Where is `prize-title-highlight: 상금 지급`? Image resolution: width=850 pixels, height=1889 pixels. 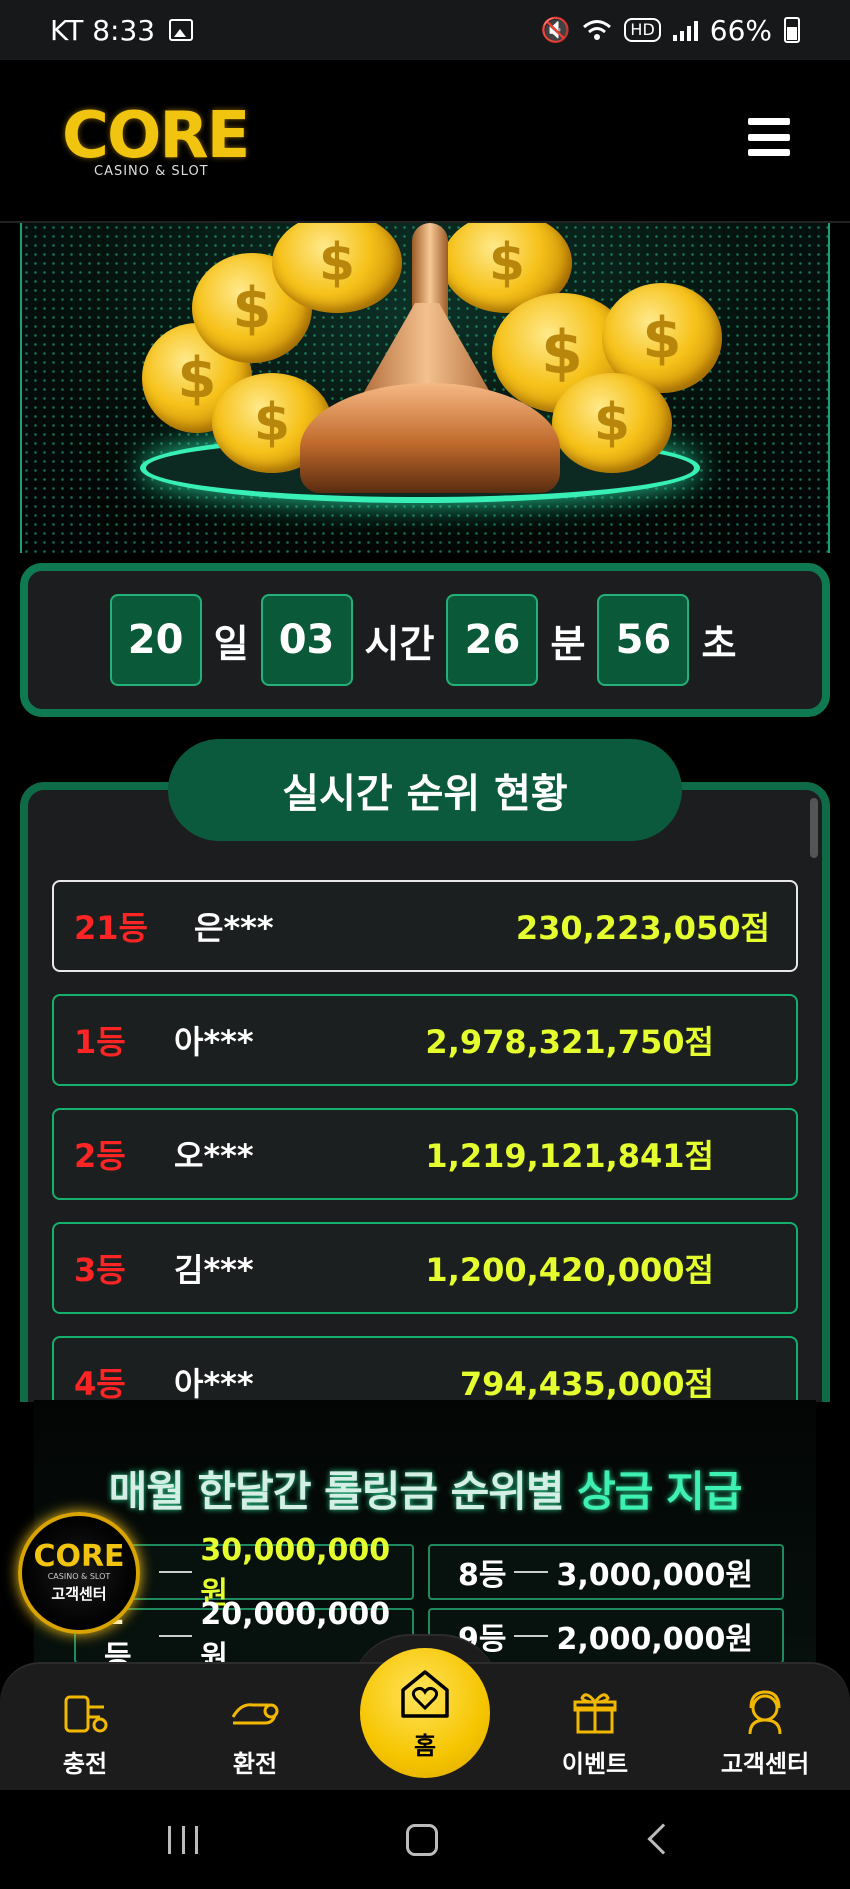 prize-title-highlight: 상금 지급 is located at coordinates (659, 1491).